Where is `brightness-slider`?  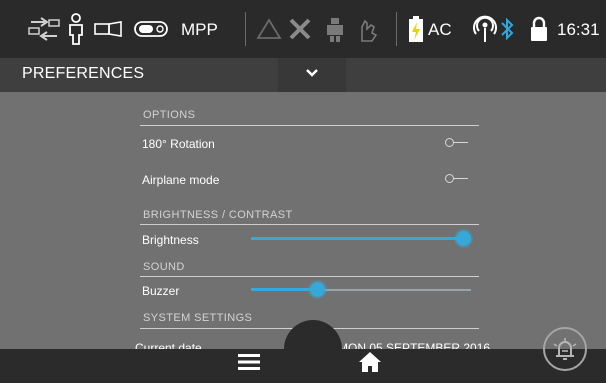 brightness-slider is located at coordinates (361, 239).